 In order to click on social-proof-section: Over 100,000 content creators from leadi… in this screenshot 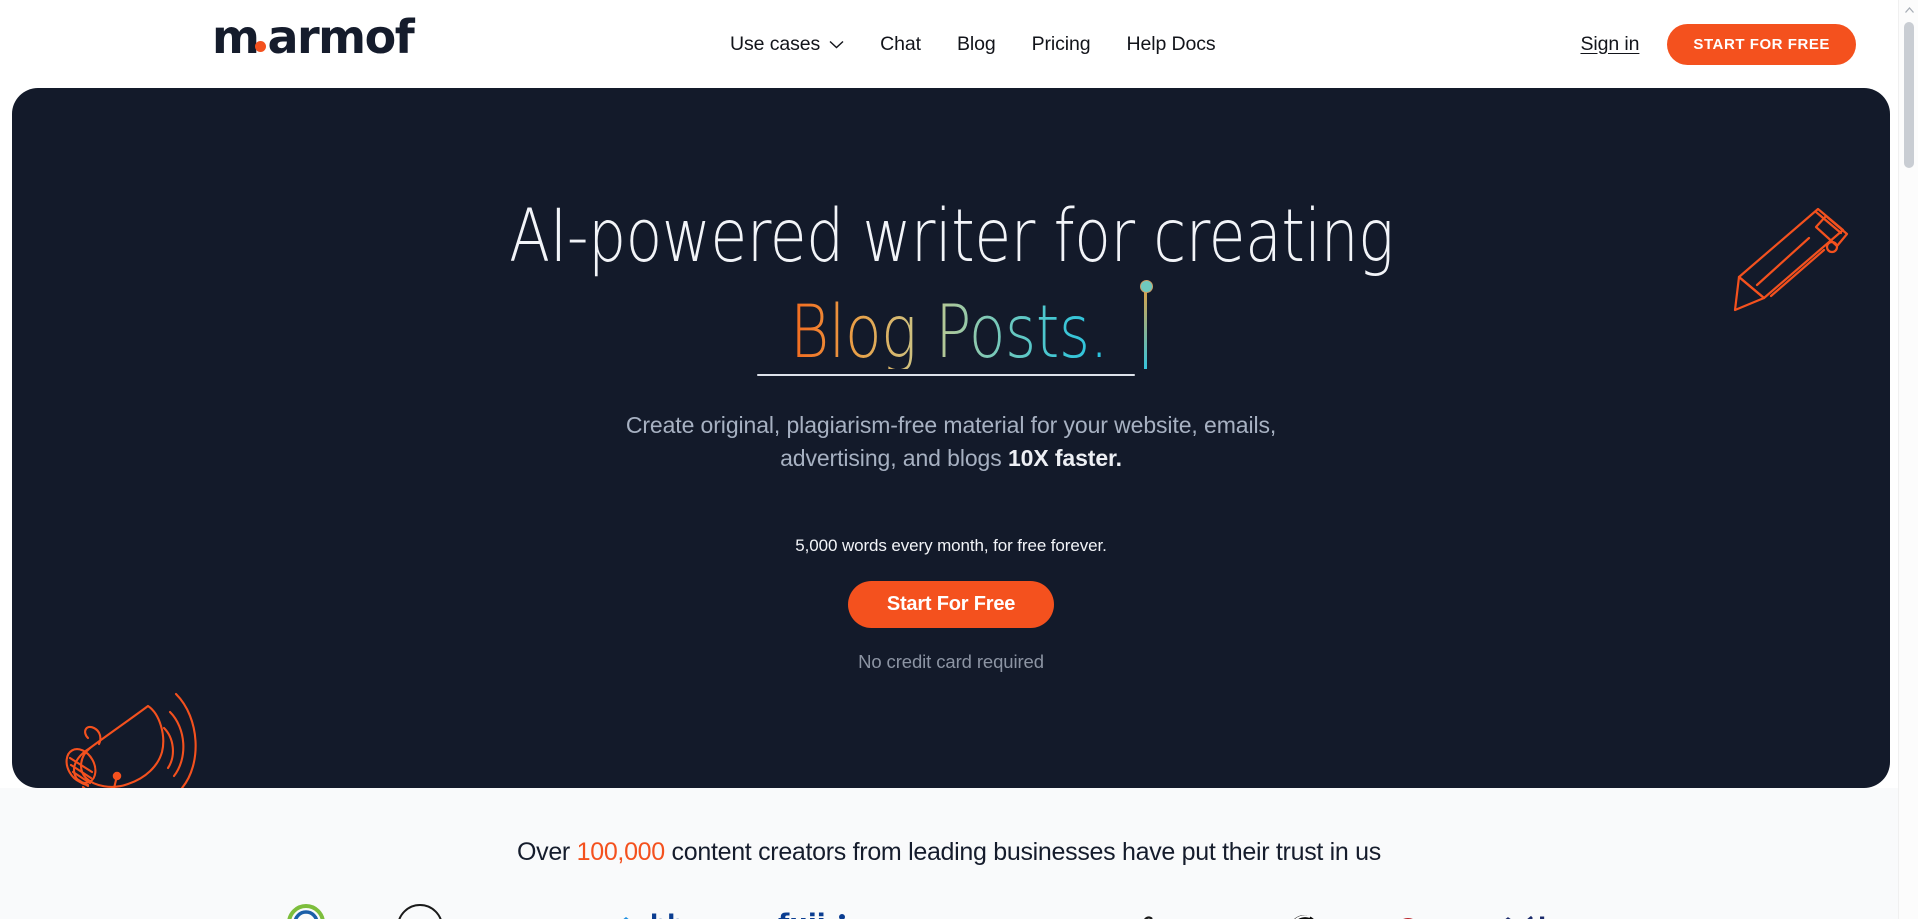, I will do `click(949, 853)`.